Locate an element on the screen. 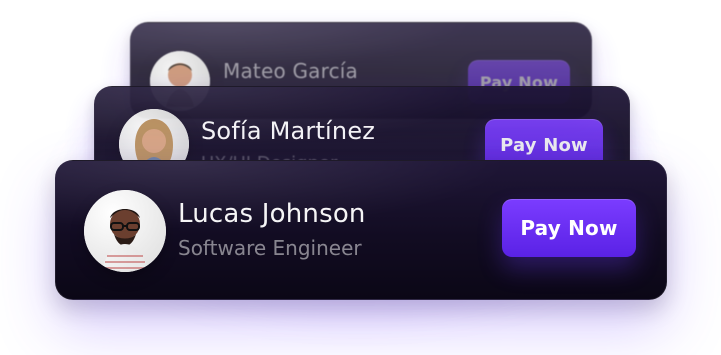 Image resolution: width=721 pixels, height=355 pixels. payee-name: Lucas Johnson is located at coordinates (272, 214).